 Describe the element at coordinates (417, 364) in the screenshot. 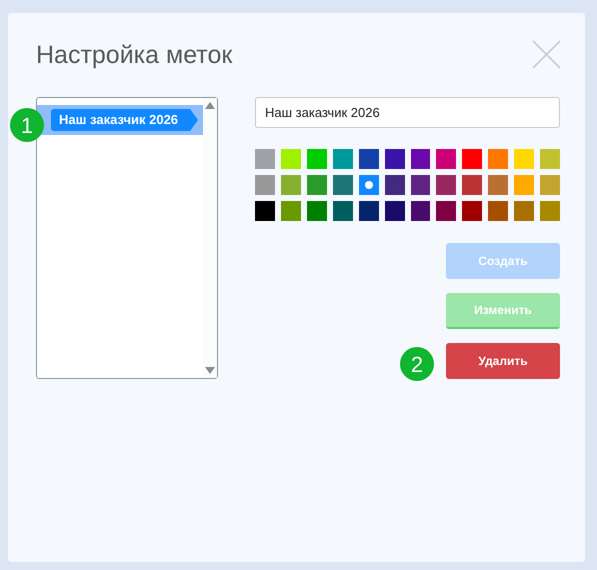

I see `number-badge: 2` at that location.